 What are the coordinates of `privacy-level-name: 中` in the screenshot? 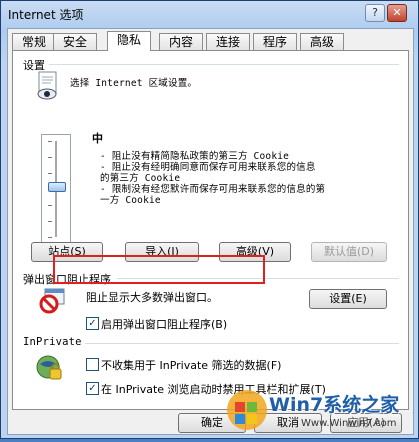 It's located at (97, 138).